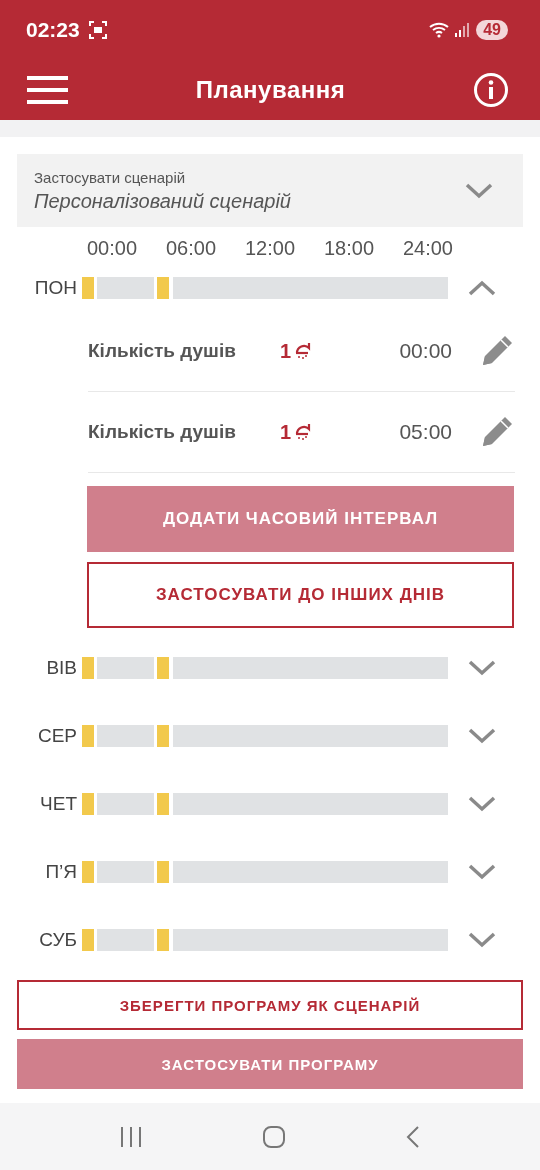 The width and height of the screenshot is (540, 1170). Describe the element at coordinates (425, 351) in the screenshot. I see `interval-time: 00:00` at that location.